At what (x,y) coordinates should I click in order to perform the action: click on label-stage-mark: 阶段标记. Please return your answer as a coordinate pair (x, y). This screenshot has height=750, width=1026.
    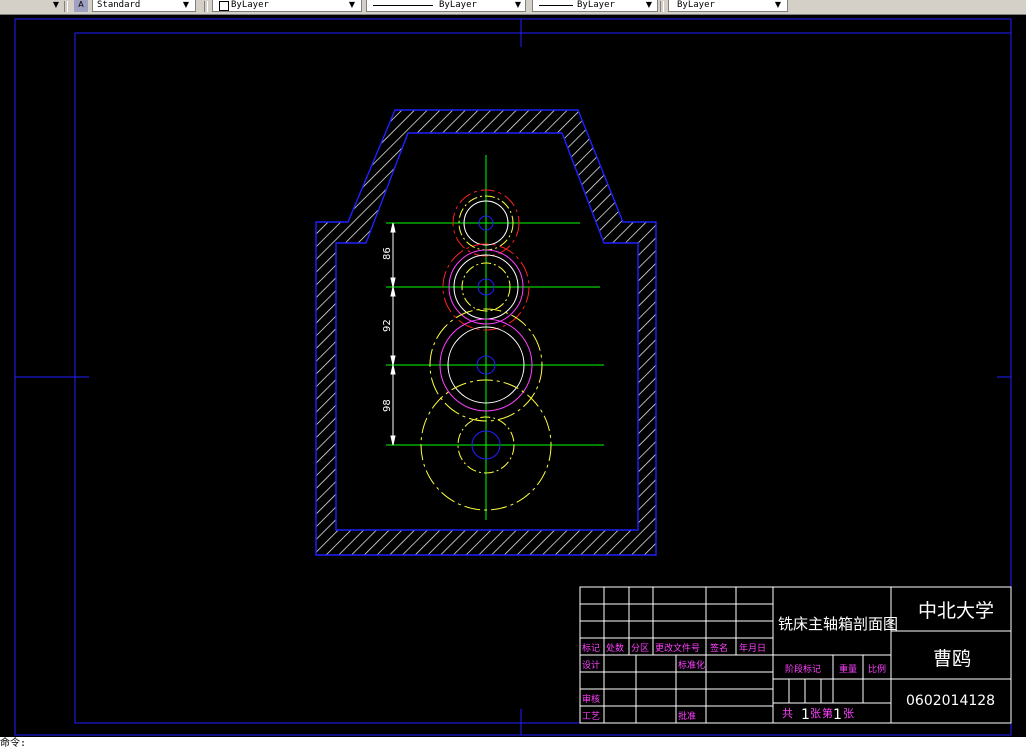
    Looking at the image, I should click on (803, 669).